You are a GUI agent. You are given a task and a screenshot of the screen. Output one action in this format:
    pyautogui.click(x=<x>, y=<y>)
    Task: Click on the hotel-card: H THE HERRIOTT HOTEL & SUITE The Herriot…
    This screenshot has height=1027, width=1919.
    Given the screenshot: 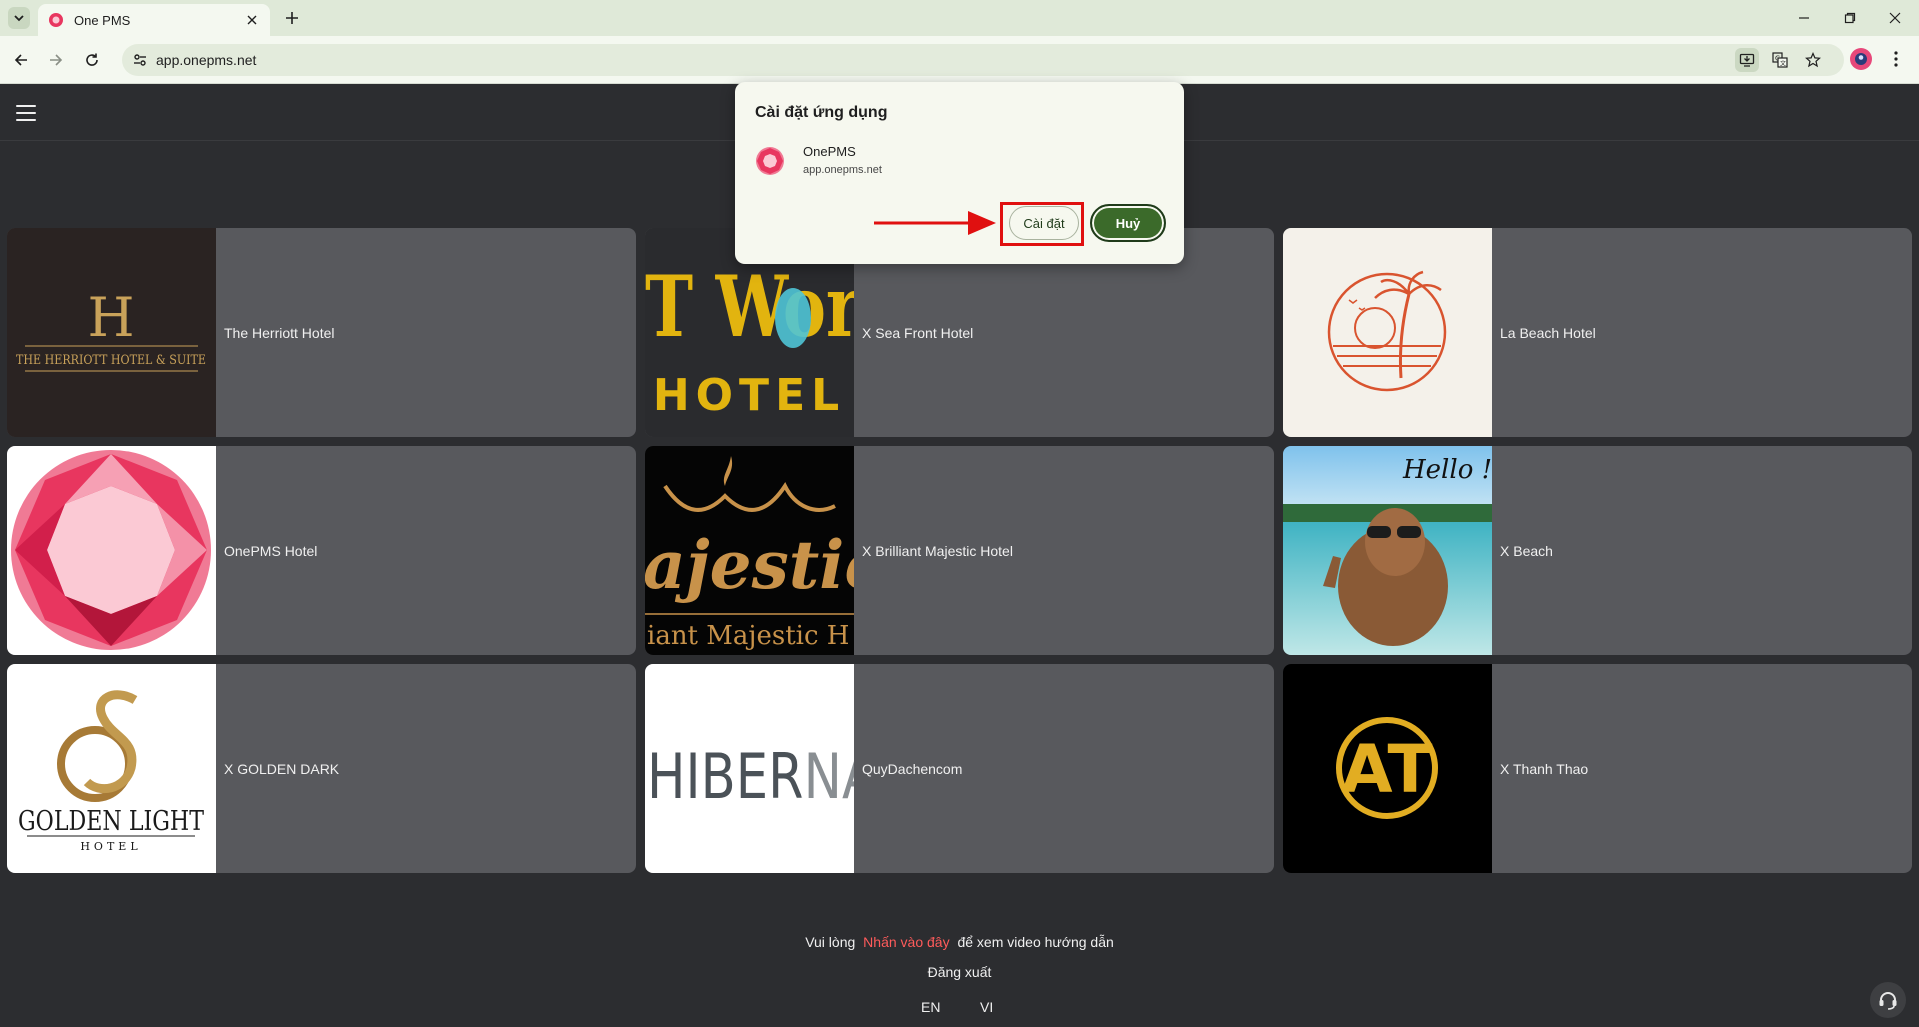 What is the action you would take?
    pyautogui.click(x=321, y=332)
    